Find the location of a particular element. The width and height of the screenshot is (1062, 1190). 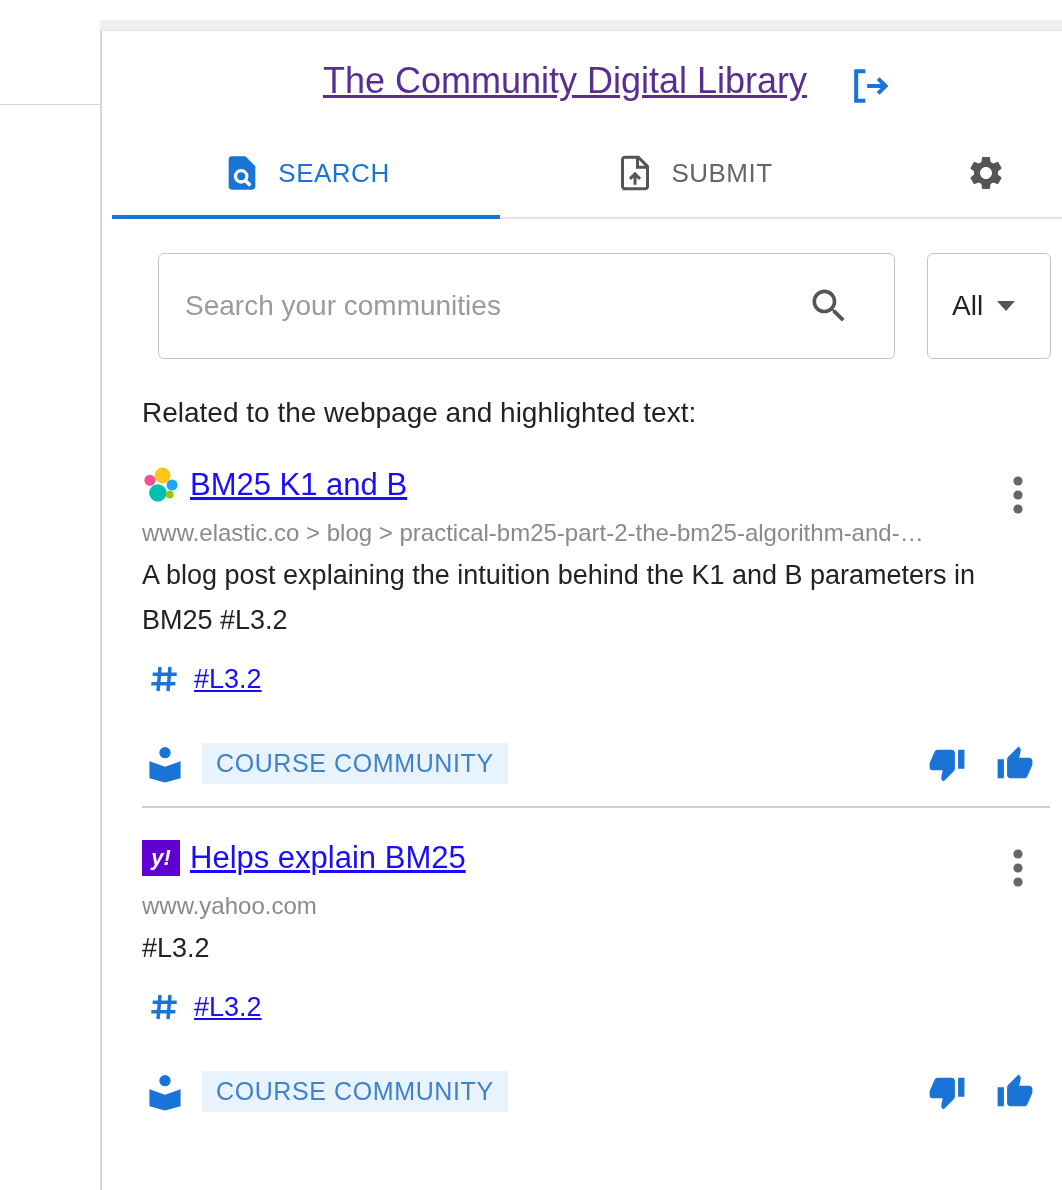

result-url: www.yahoo.com is located at coordinates (230, 906).